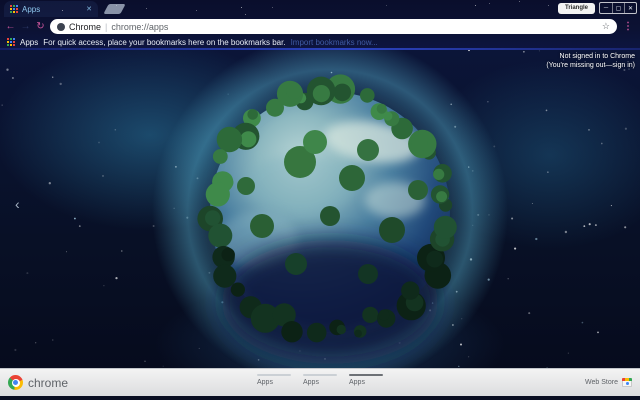 This screenshot has width=640, height=400. What do you see at coordinates (597, 56) in the screenshot?
I see `signin-line1: Not signed in to Chrome` at bounding box center [597, 56].